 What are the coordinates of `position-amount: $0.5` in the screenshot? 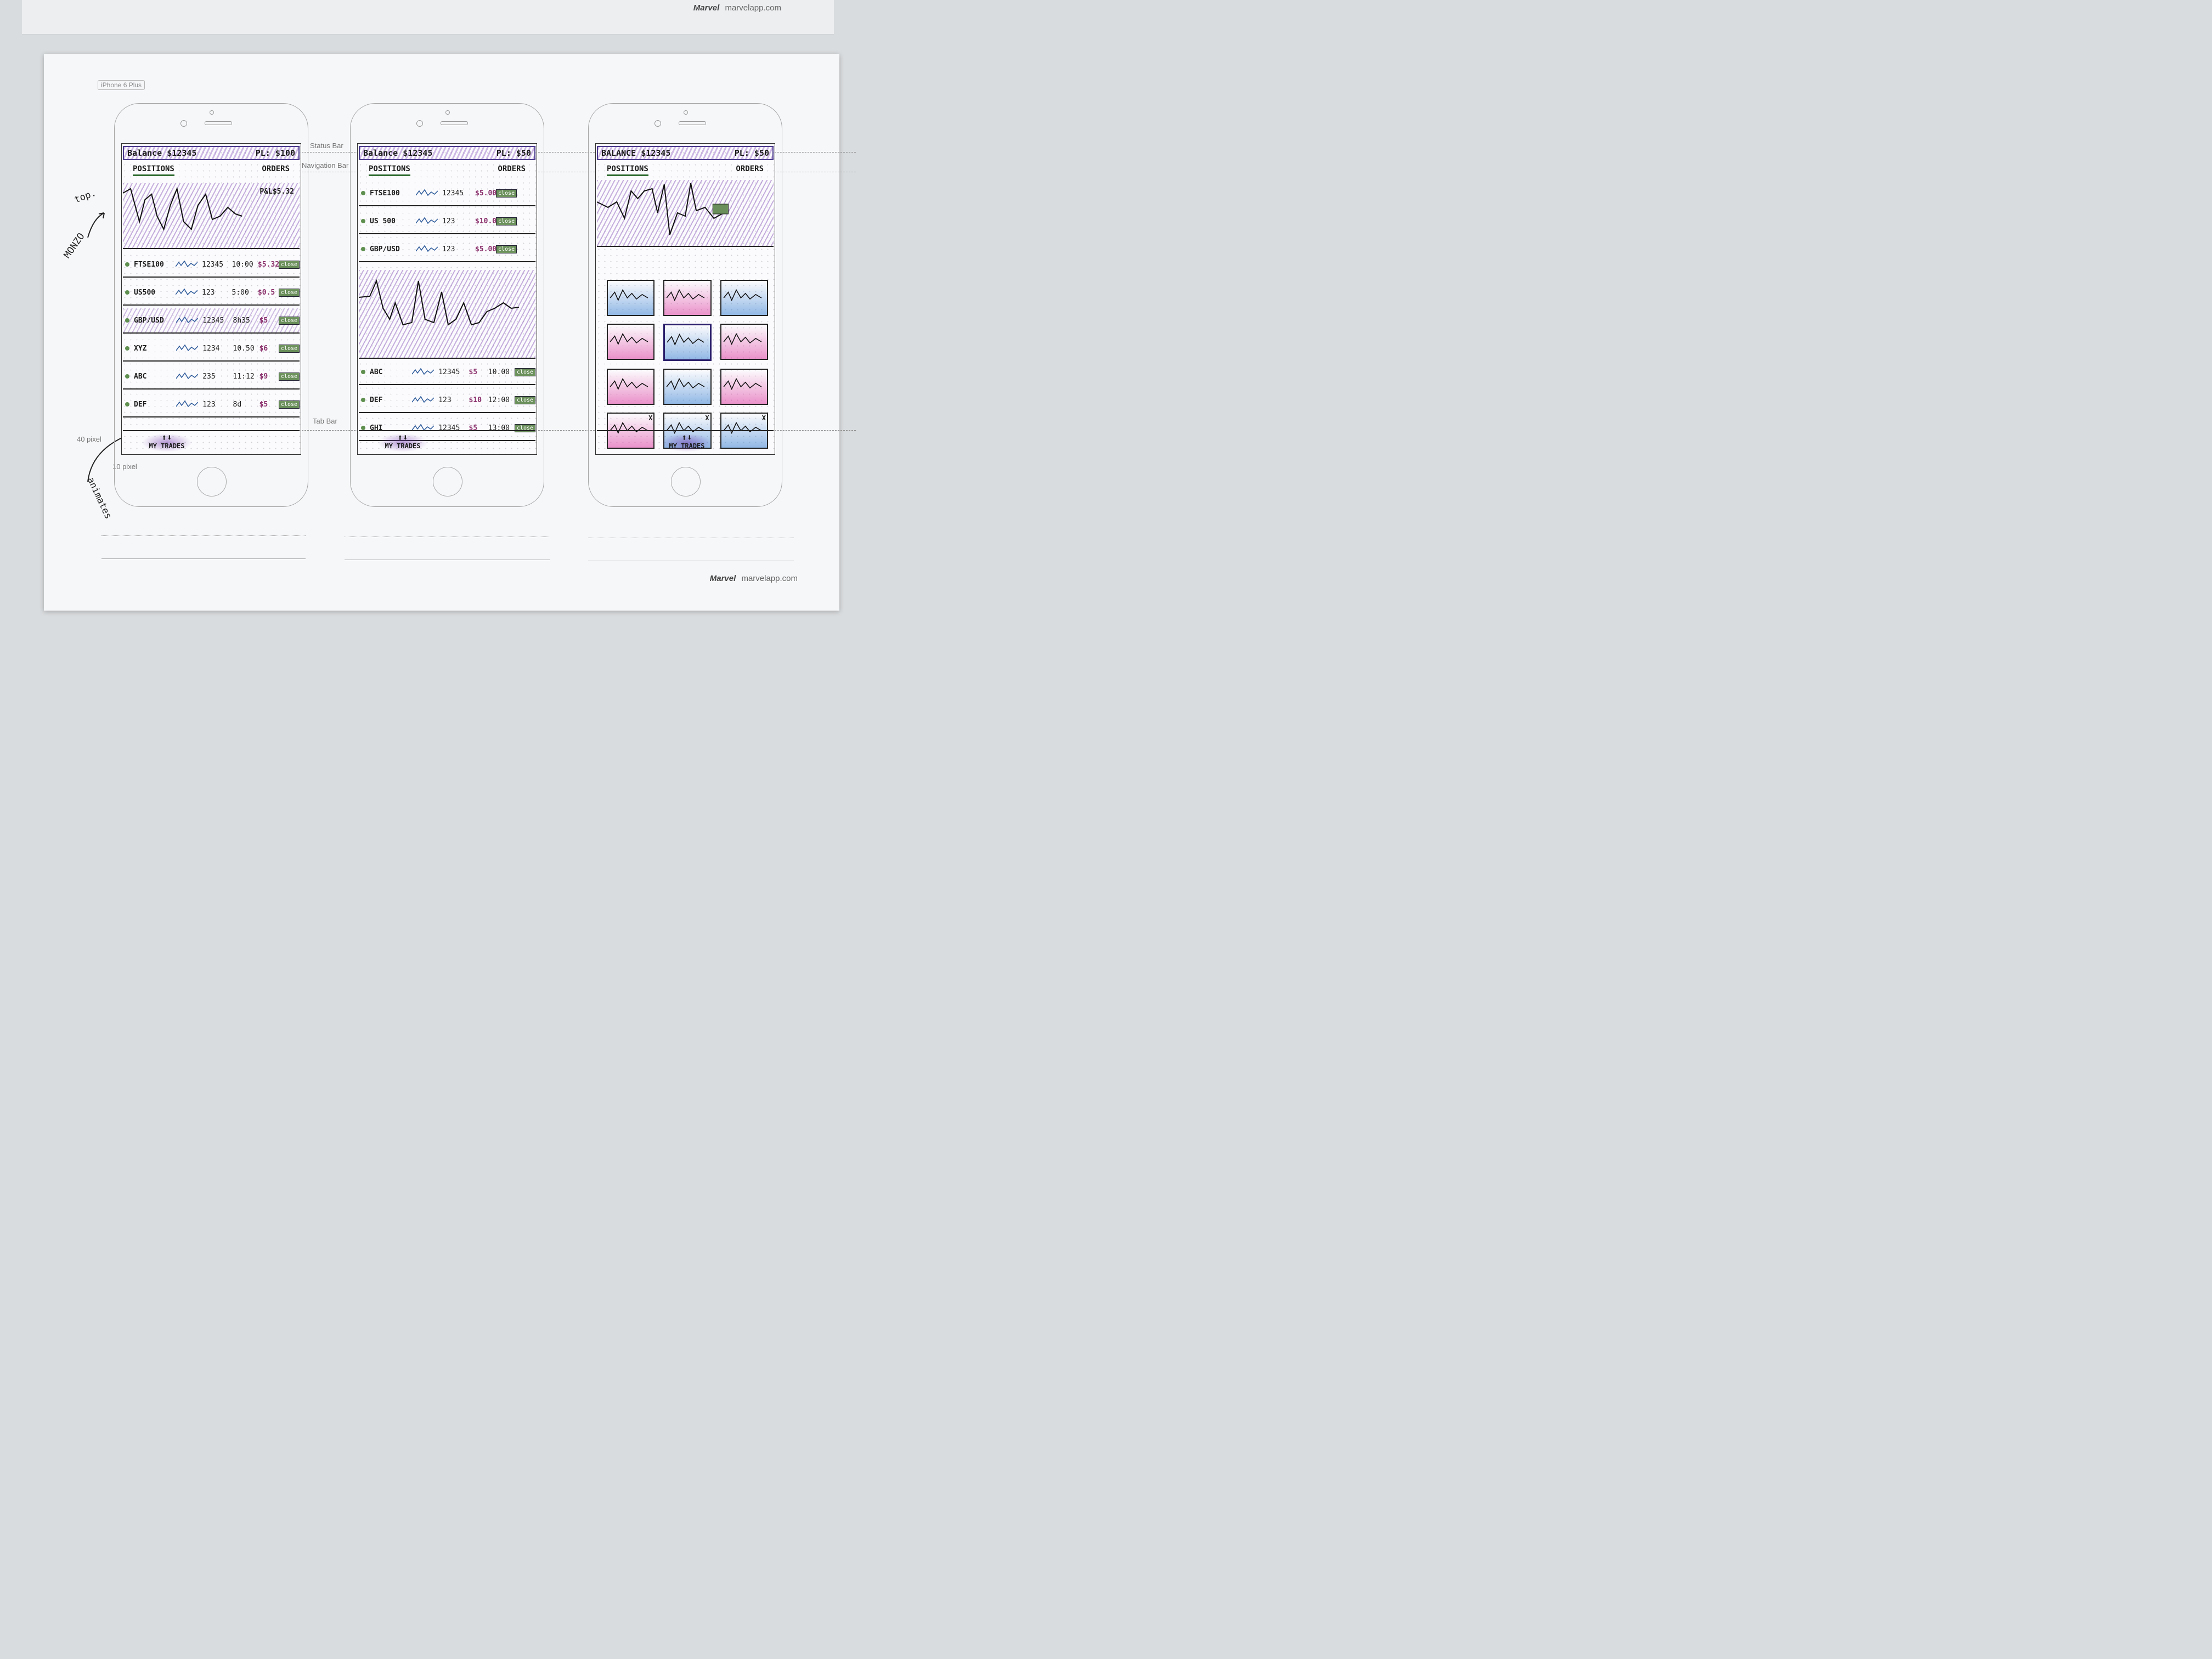 It's located at (266, 292).